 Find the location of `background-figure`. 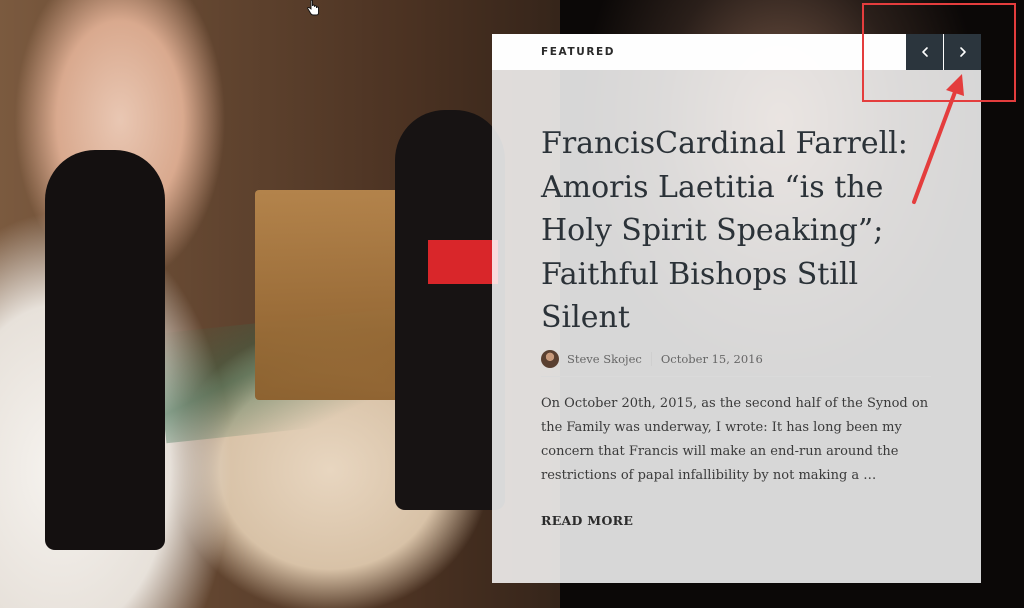

background-figure is located at coordinates (105, 350).